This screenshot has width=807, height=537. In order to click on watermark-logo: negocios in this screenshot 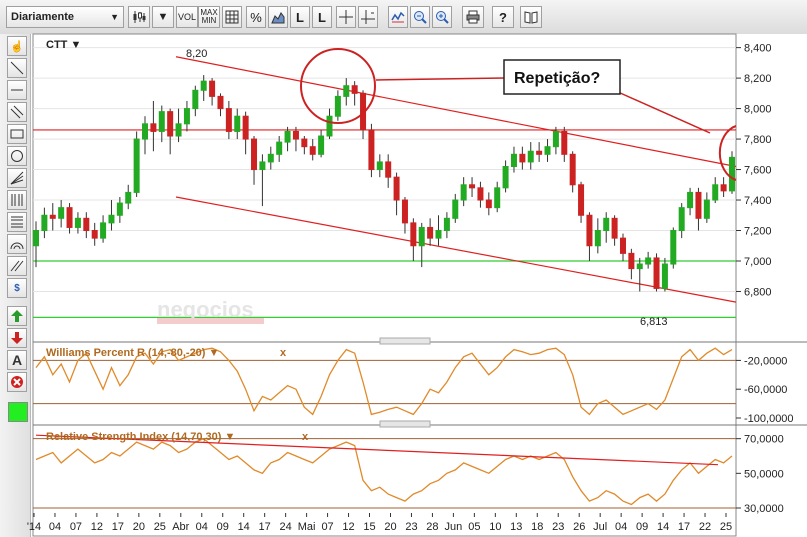, I will do `click(210, 310)`.